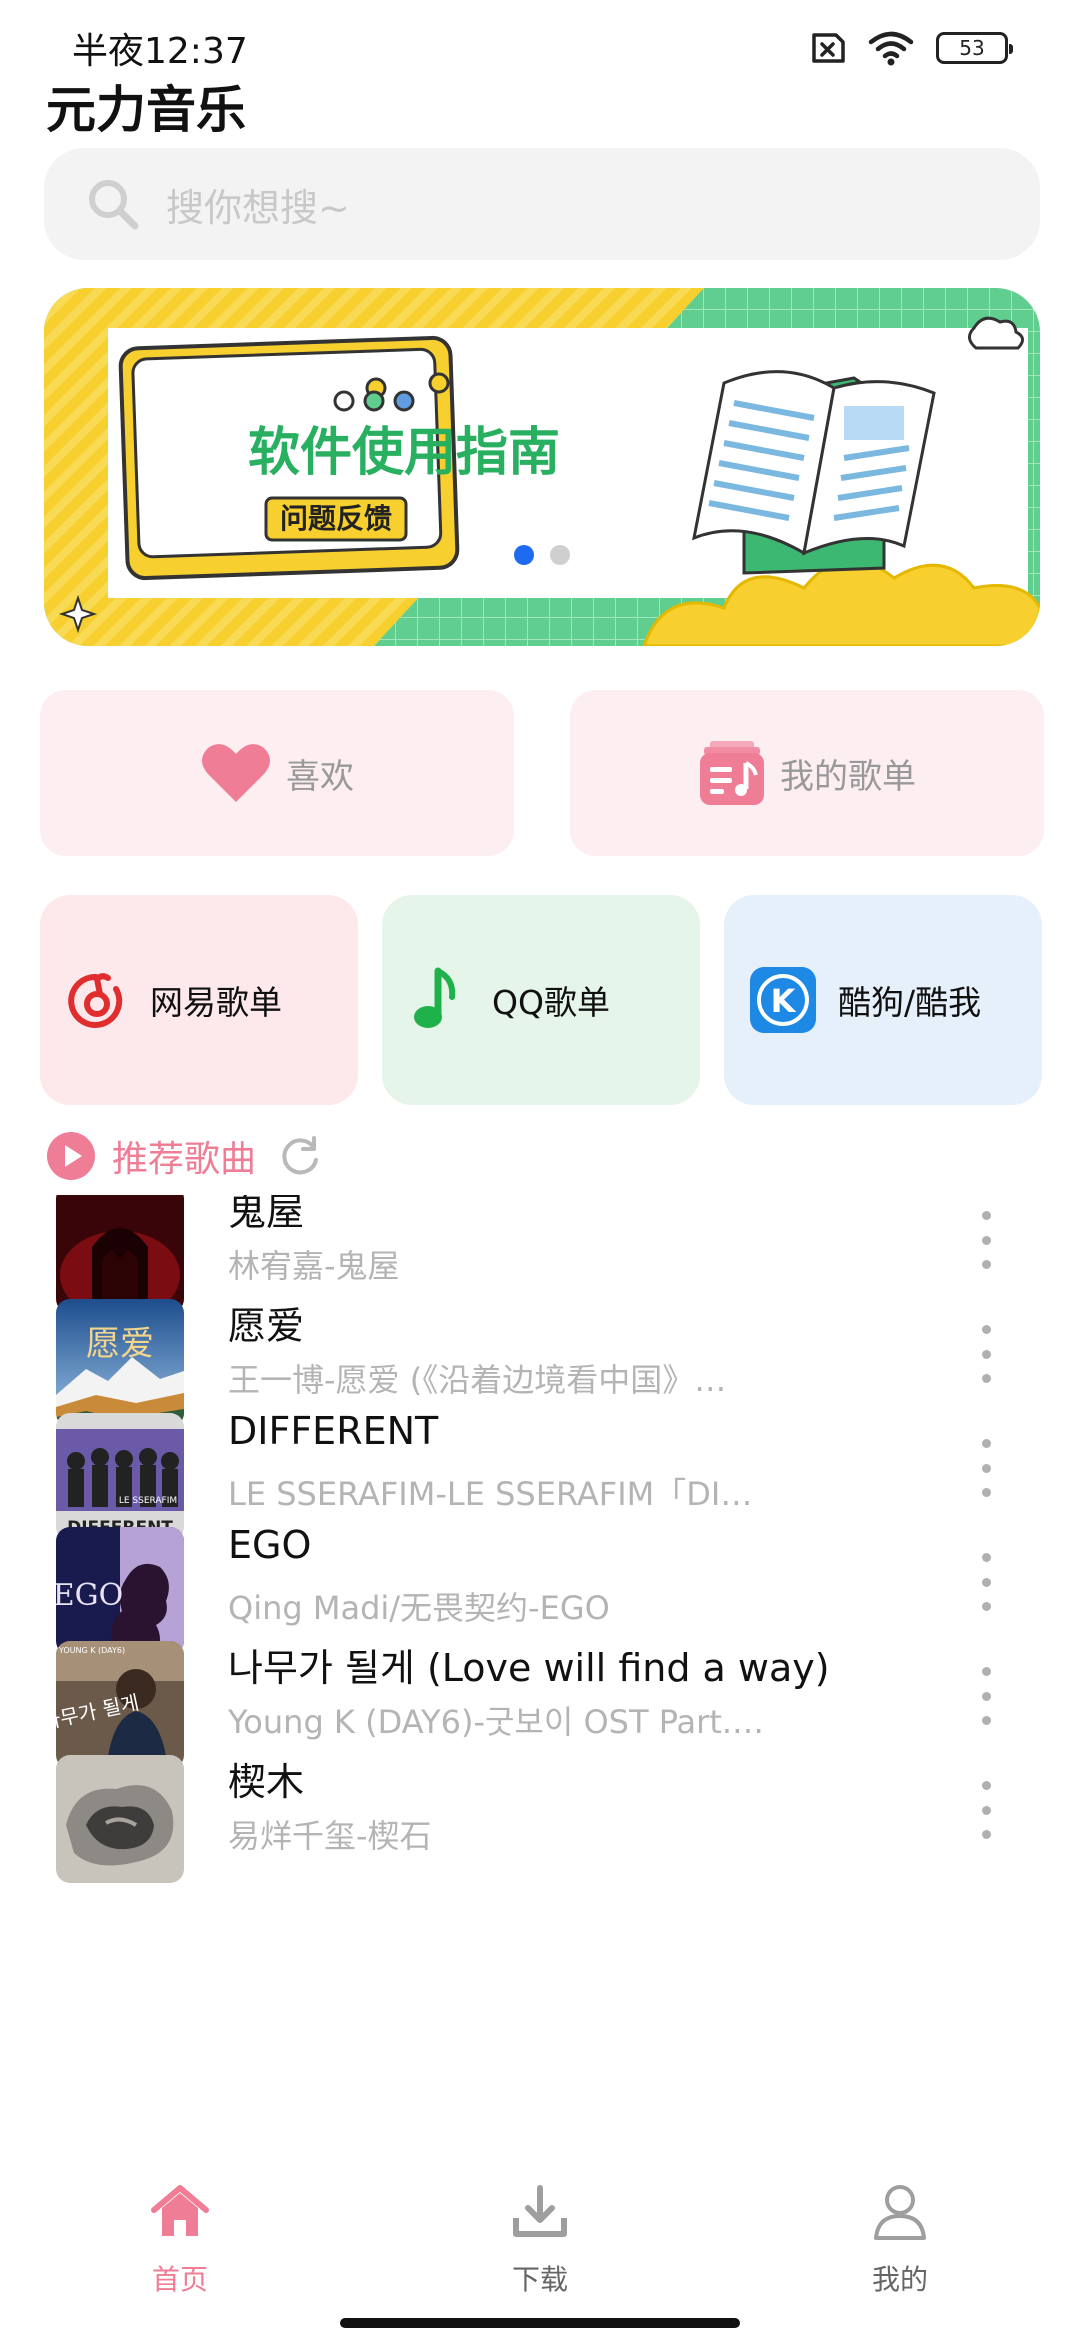  I want to click on my-playlists-card: 我的歌单, so click(807, 773).